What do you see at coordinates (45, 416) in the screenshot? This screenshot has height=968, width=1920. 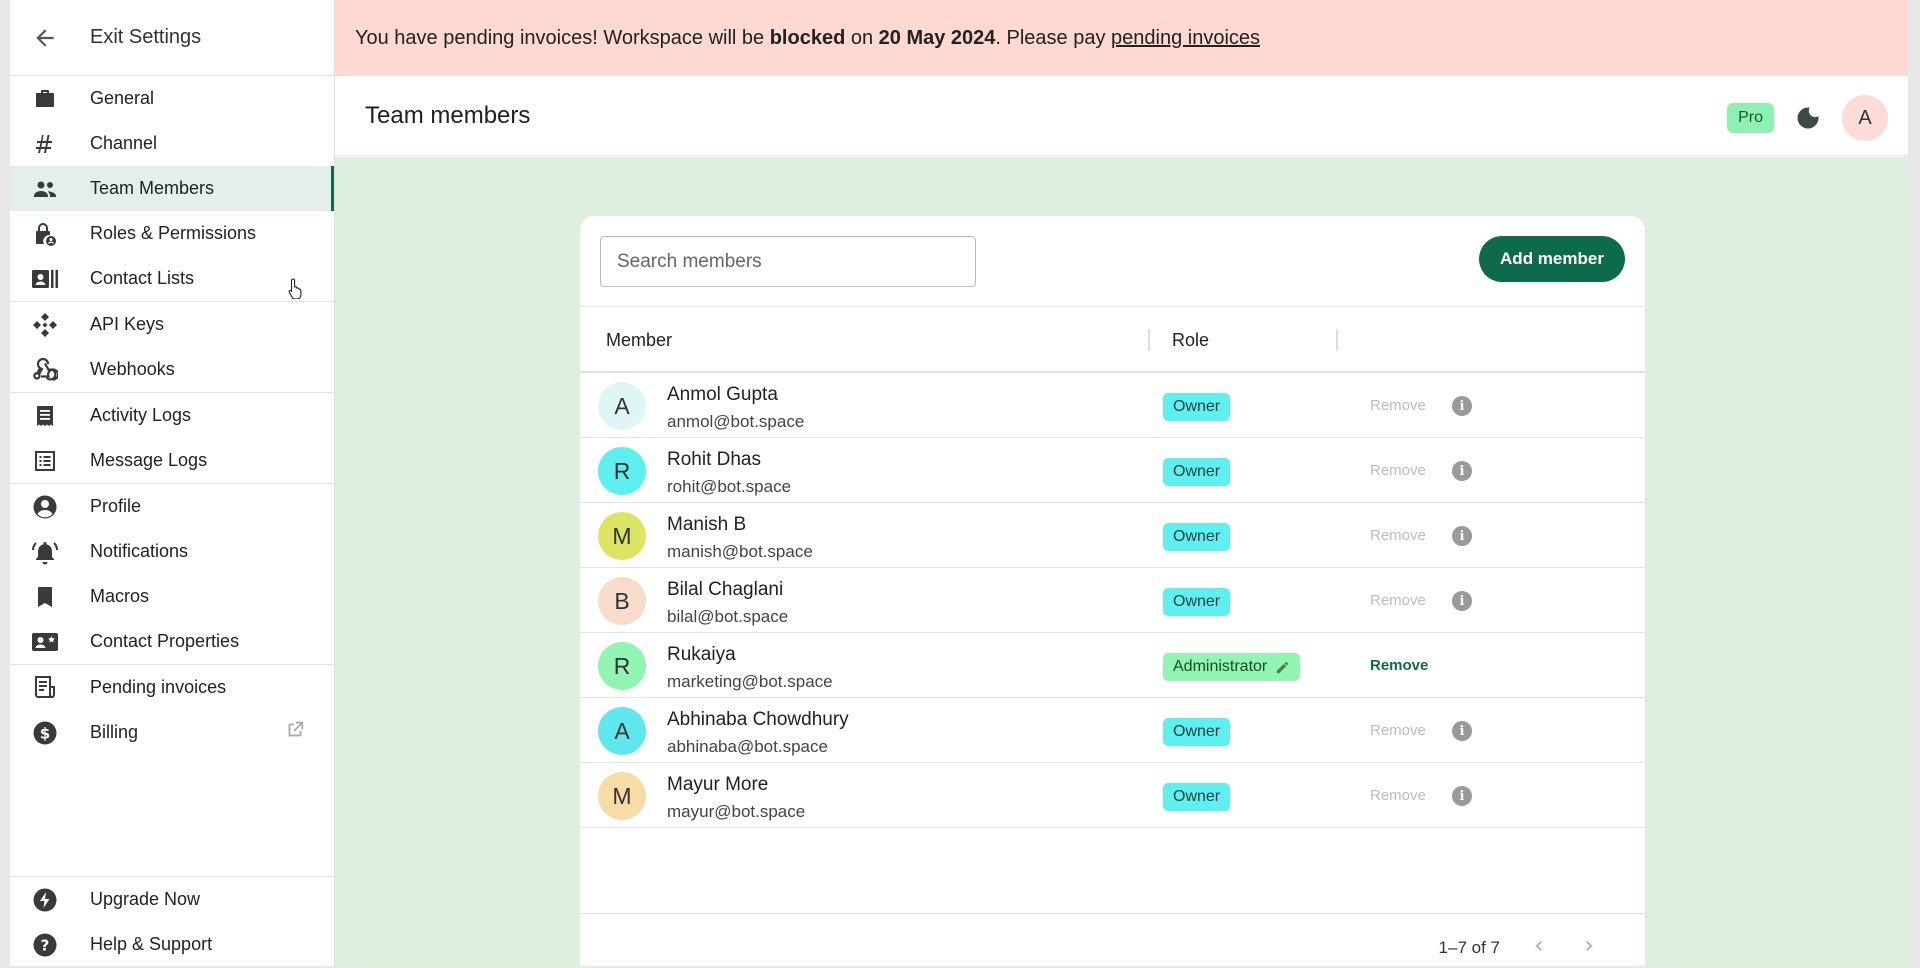 I see `receipt-icon` at bounding box center [45, 416].